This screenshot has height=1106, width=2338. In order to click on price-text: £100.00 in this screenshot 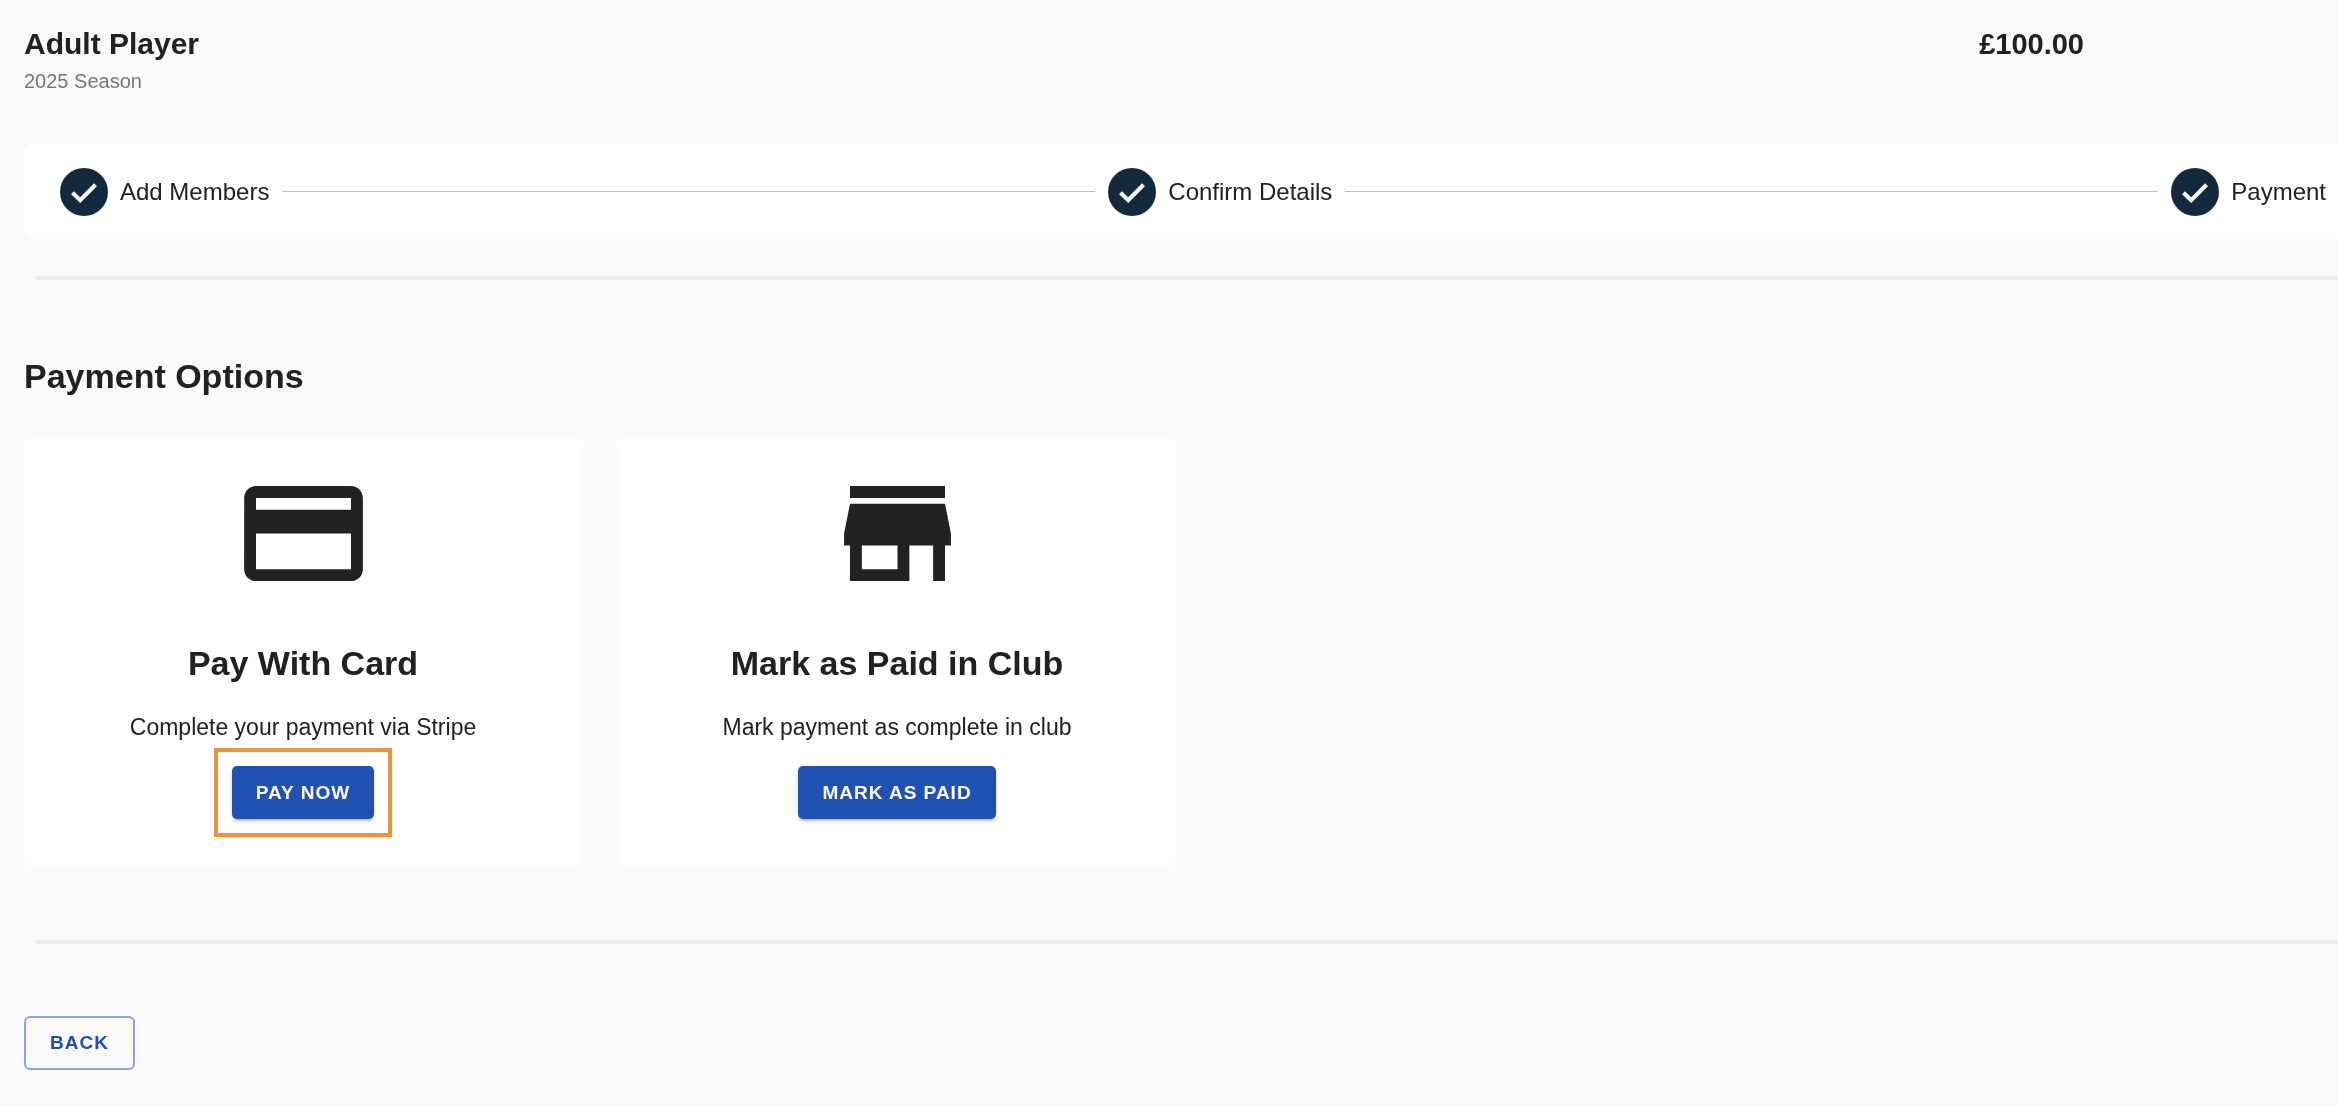, I will do `click(2031, 44)`.